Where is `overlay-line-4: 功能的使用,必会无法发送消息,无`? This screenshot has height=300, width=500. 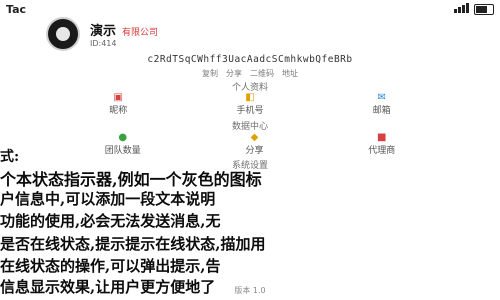
overlay-line-4: 功能的使用,必会无法发送消息,无 is located at coordinates (110, 221).